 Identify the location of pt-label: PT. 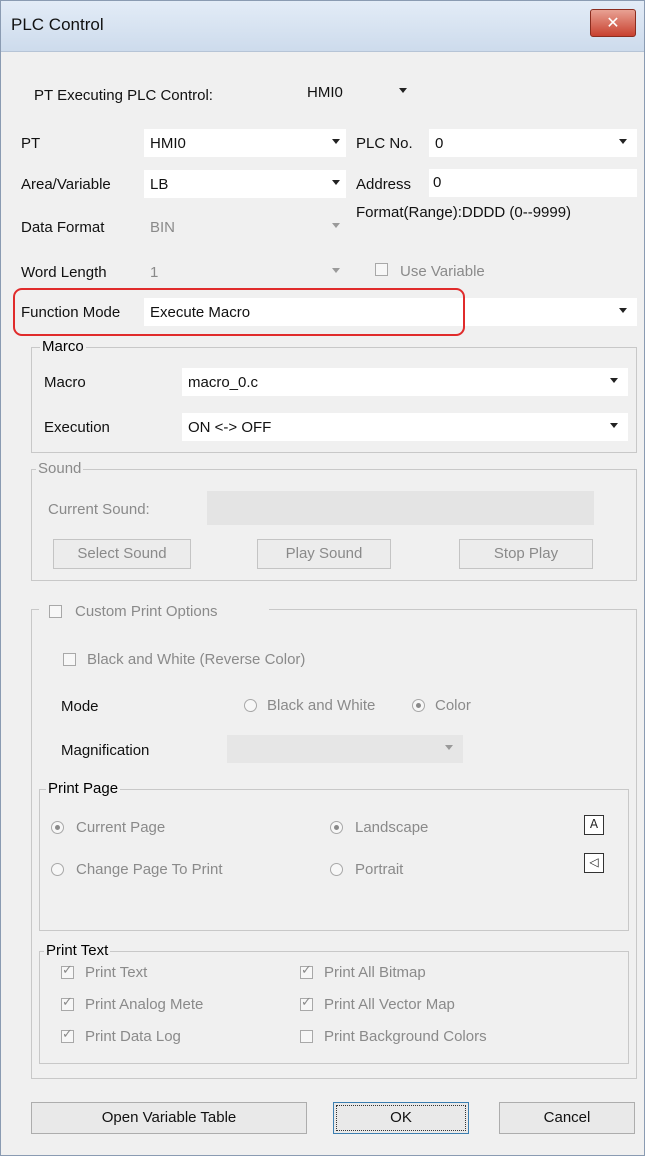
(31, 143).